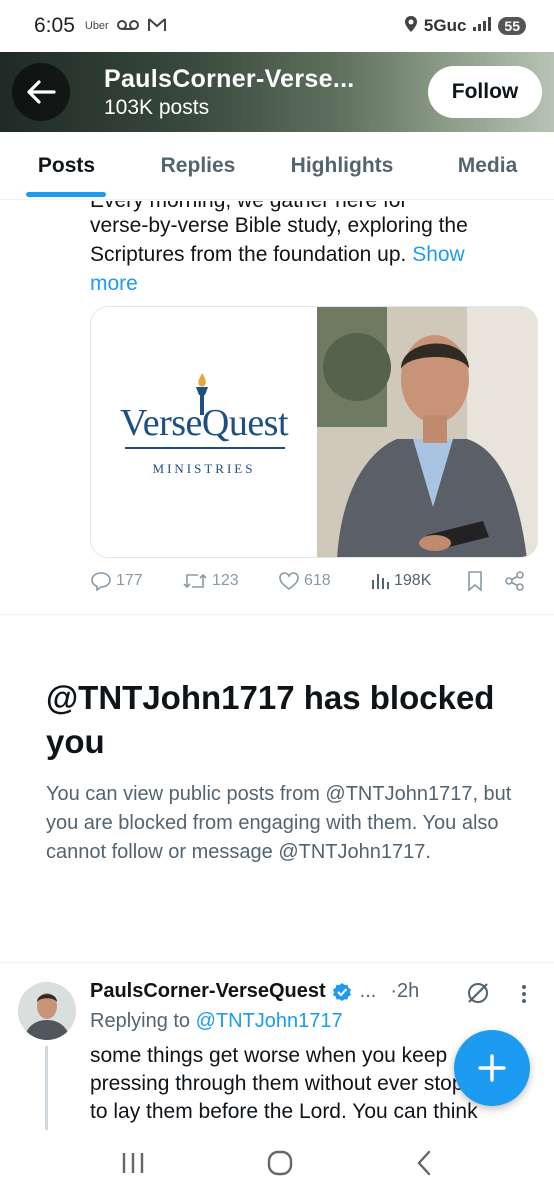 Image resolution: width=554 pixels, height=1200 pixels. What do you see at coordinates (277, 26) in the screenshot?
I see `status-bar: 6:05 Uber 5Guc 55` at bounding box center [277, 26].